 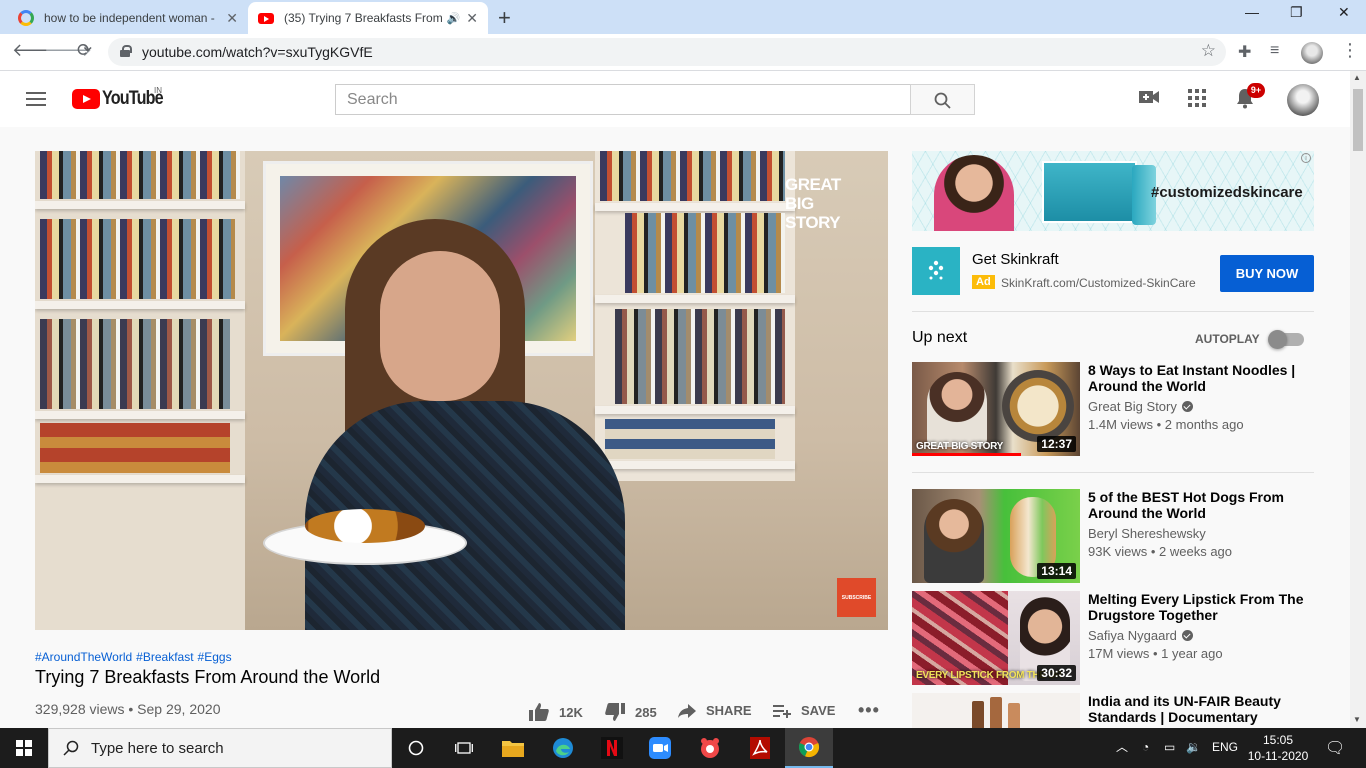 What do you see at coordinates (959, 446) in the screenshot?
I see `thumbnail-caption: GREAT BIG STORY` at bounding box center [959, 446].